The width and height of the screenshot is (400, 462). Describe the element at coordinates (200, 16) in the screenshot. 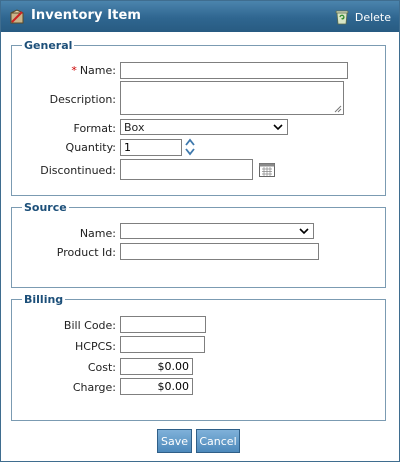

I see `title-bar: Inventory Item Delete` at that location.